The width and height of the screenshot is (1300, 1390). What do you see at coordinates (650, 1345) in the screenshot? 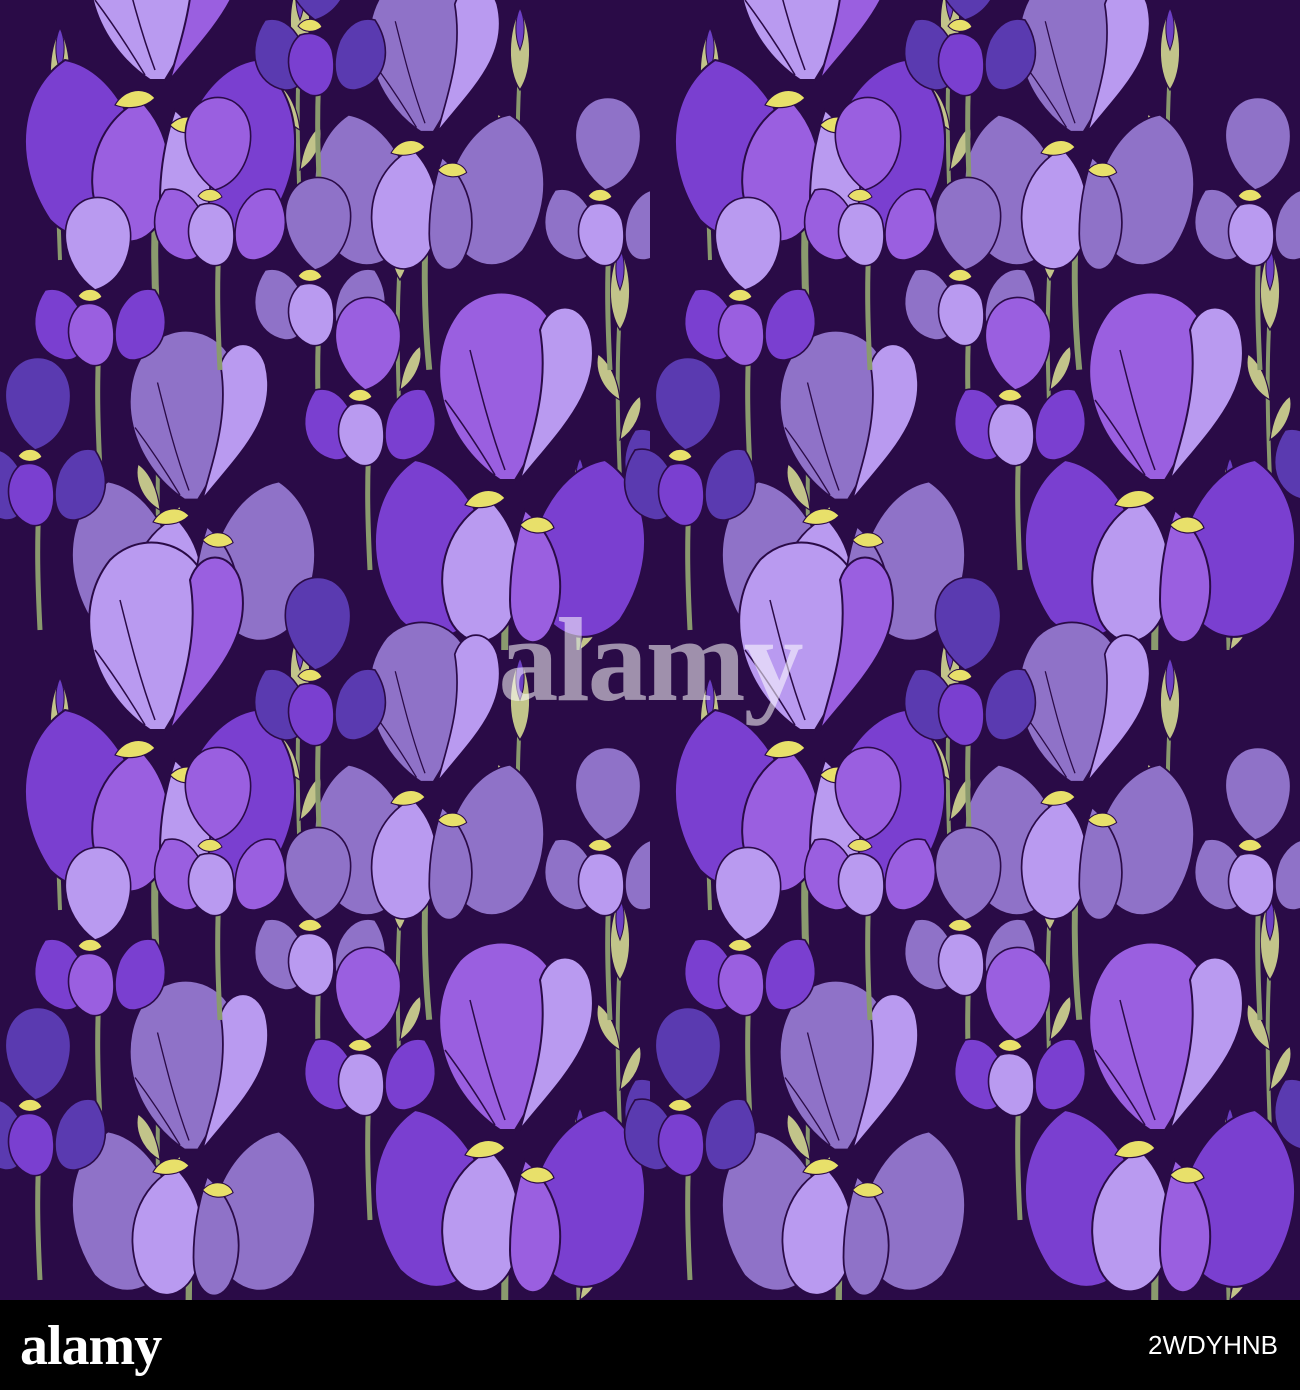
I see `stock-footer-bar: alamy 2WDYHNB` at bounding box center [650, 1345].